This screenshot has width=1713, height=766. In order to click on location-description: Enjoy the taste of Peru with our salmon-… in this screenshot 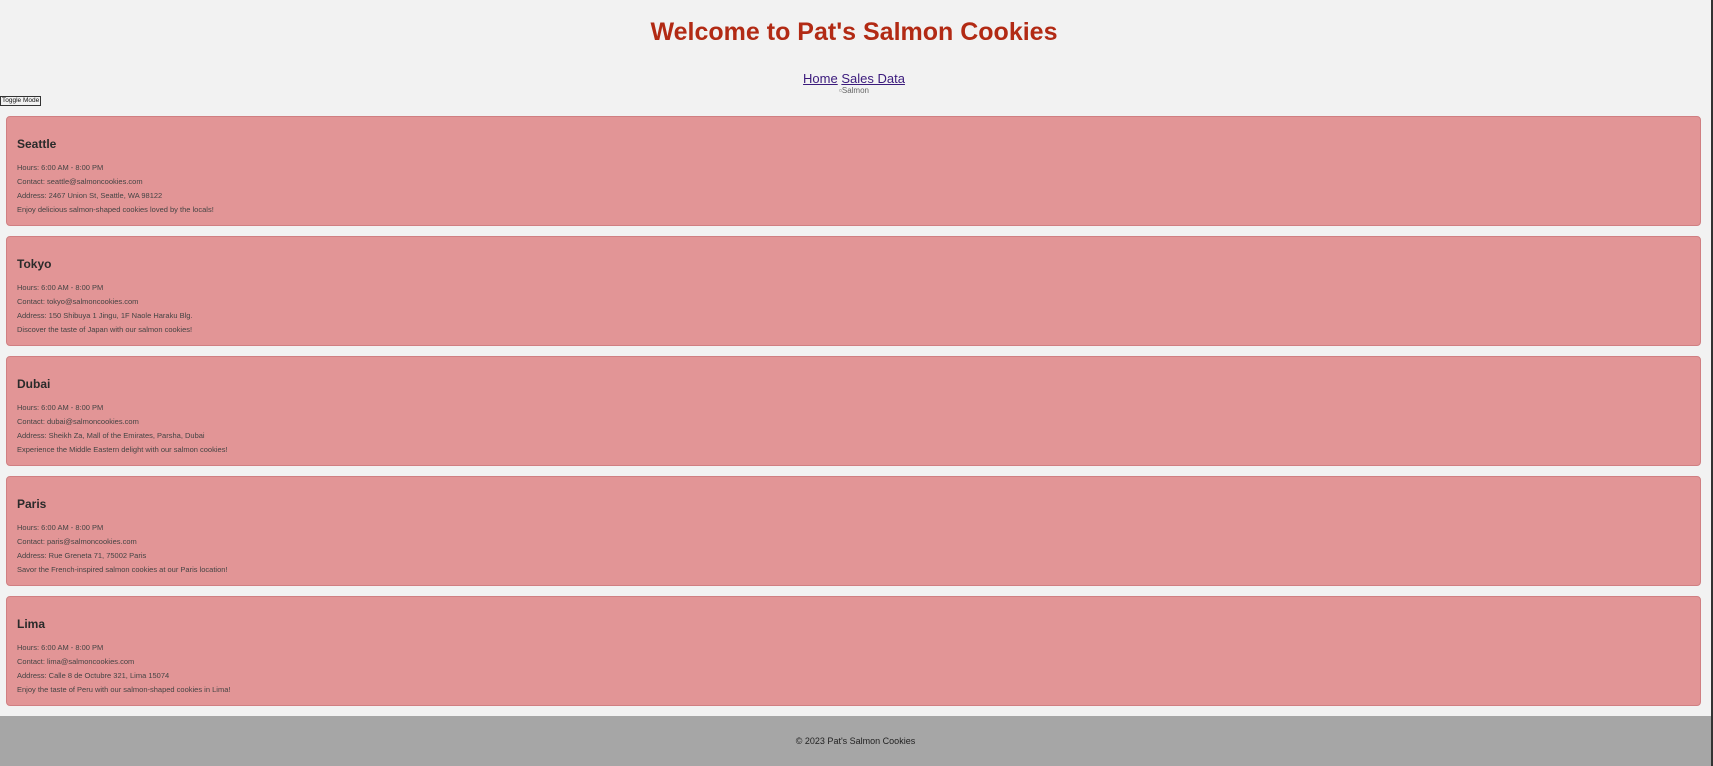, I will do `click(124, 689)`.